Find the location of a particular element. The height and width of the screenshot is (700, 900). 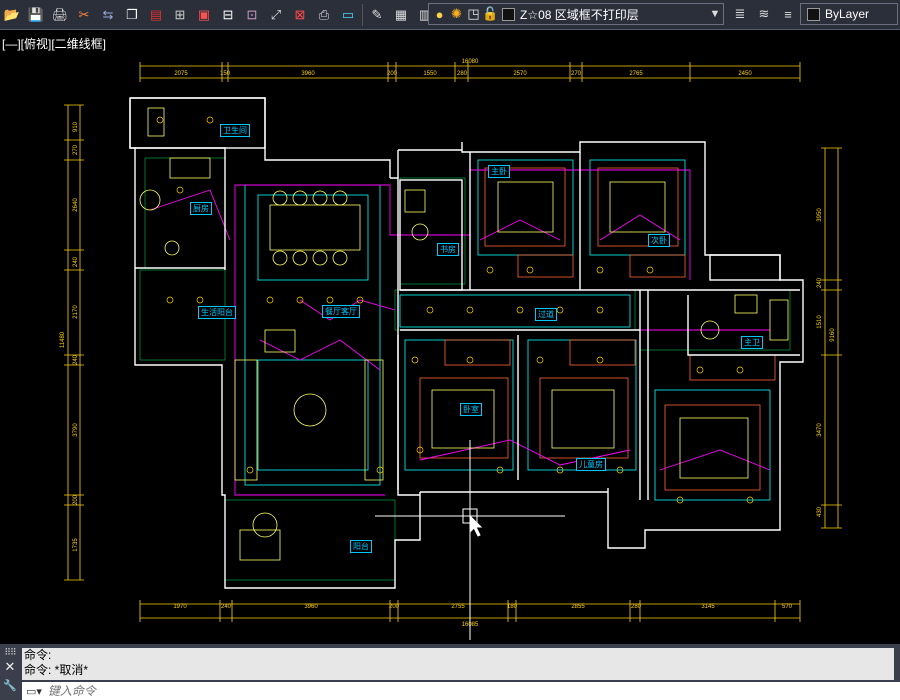

edit-icon: ✎ is located at coordinates (377, 15).